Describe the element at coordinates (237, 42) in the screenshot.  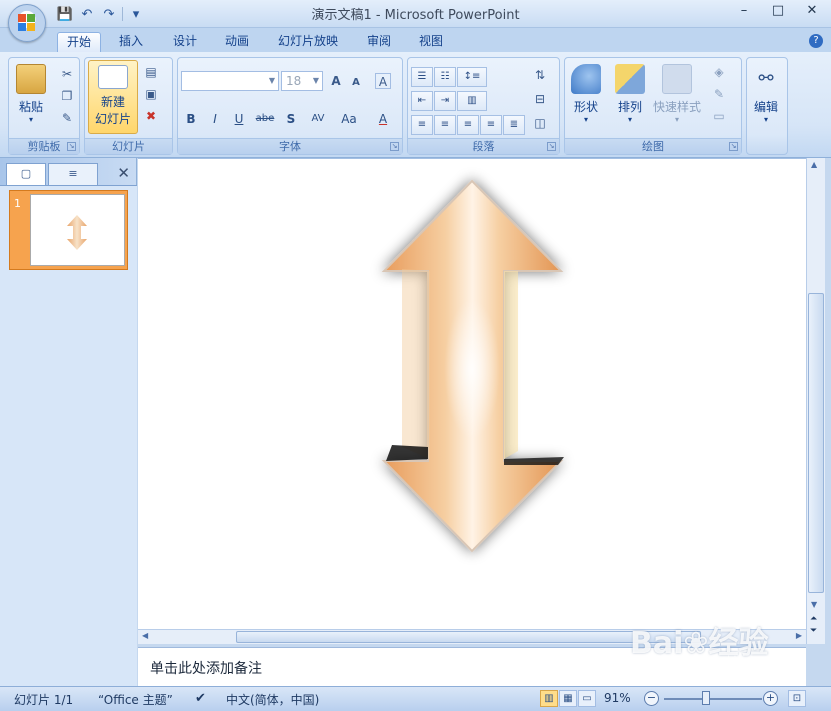
I see `tab-animations: 动画` at that location.